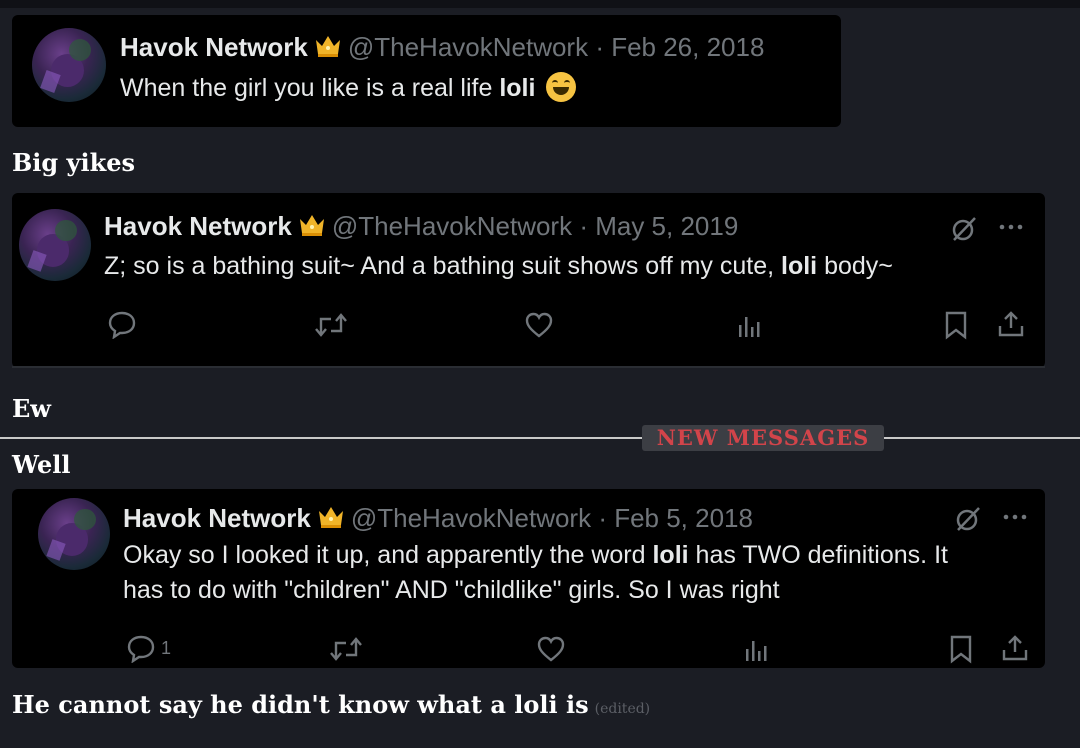  What do you see at coordinates (41, 464) in the screenshot?
I see `chat-message: Well` at bounding box center [41, 464].